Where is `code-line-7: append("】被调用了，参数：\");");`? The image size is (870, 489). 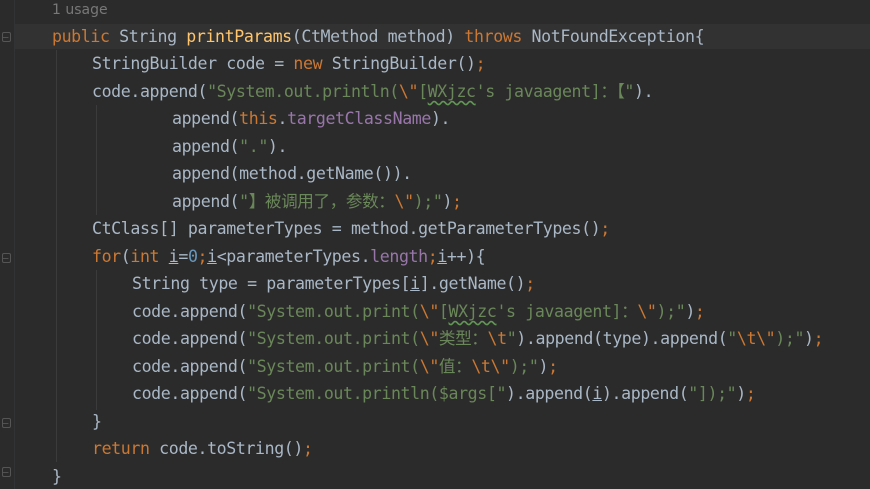 code-line-7: append("】被调用了，参数：\");"); is located at coordinates (317, 202).